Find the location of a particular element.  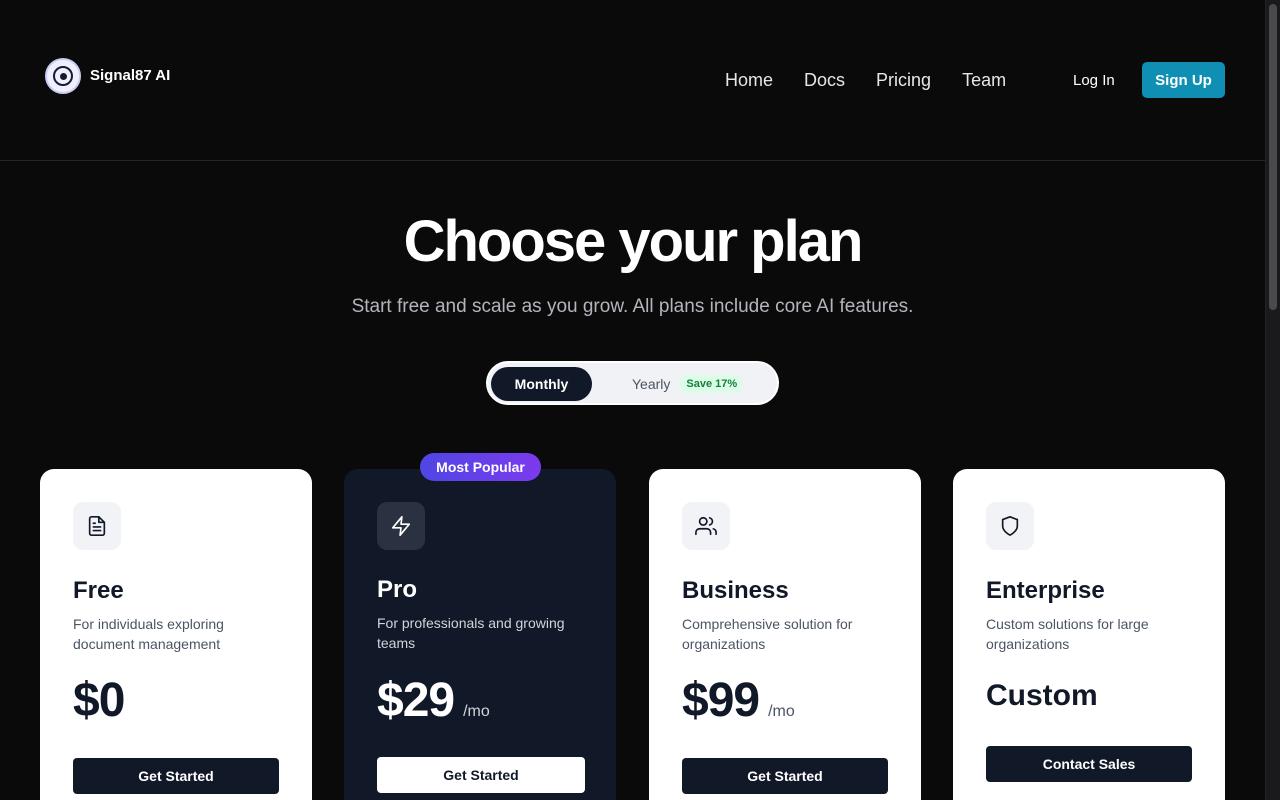

plan-name: Enterprise is located at coordinates (1045, 590).